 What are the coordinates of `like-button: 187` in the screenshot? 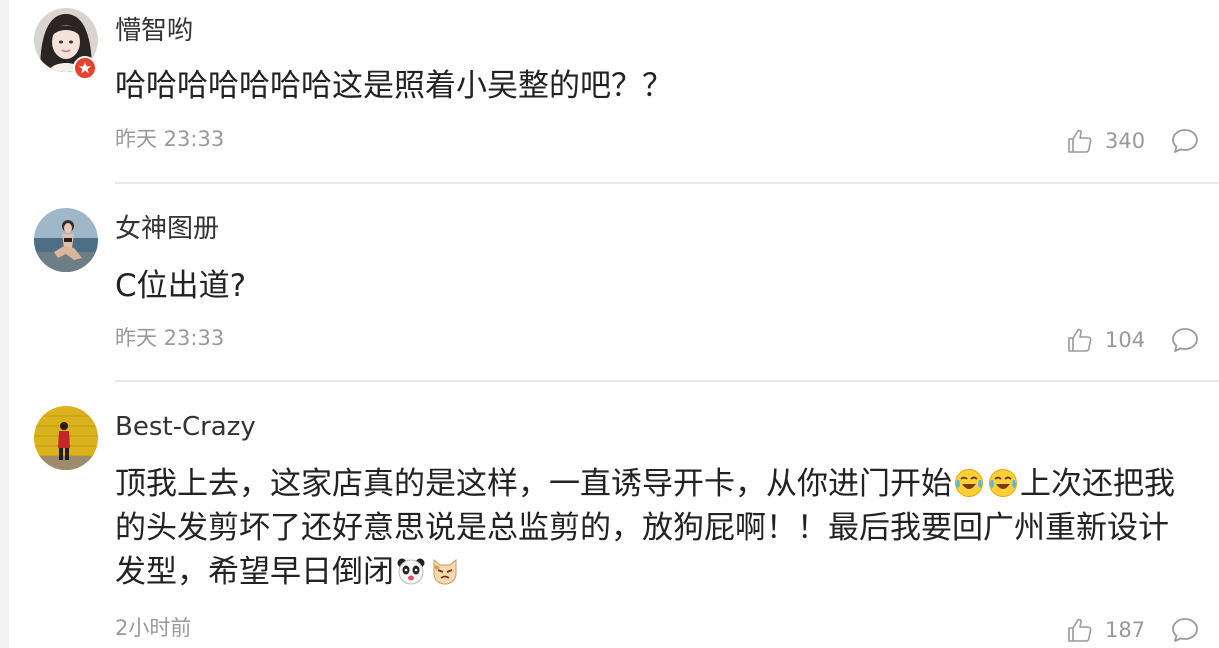 It's located at (1106, 630).